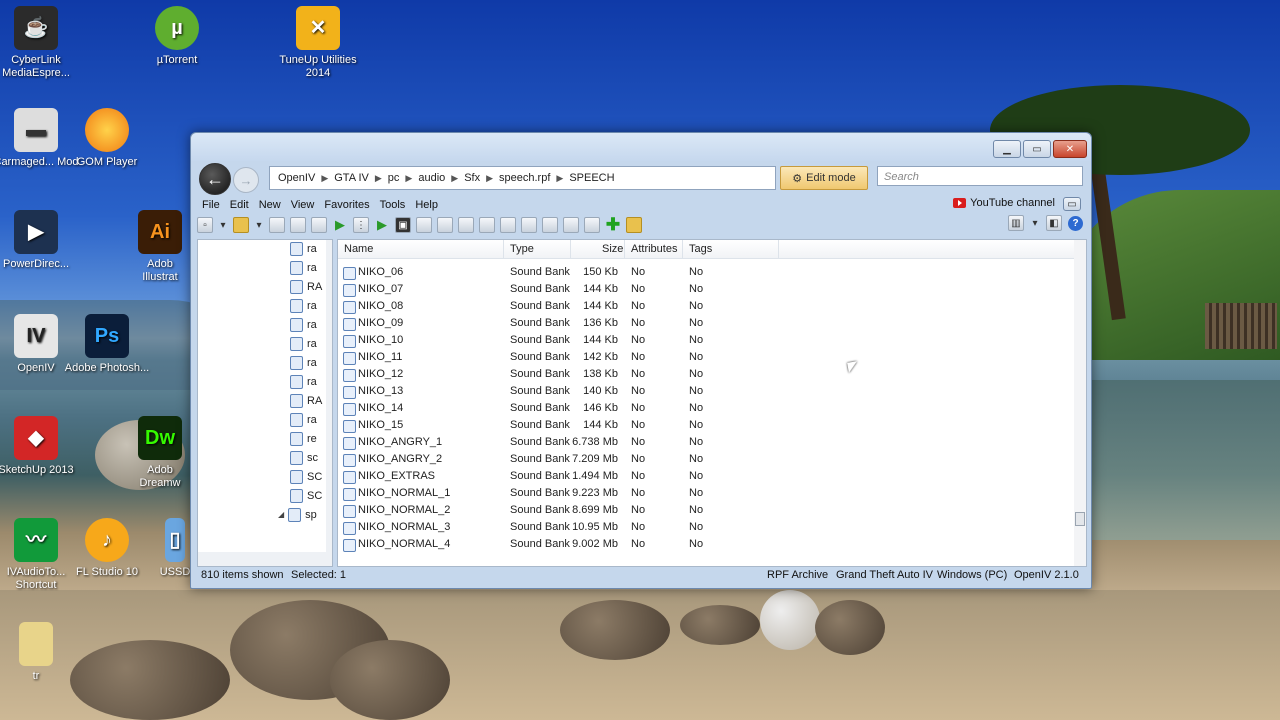 Image resolution: width=1280 pixels, height=720 pixels. What do you see at coordinates (613, 224) in the screenshot?
I see `add-icon: ✚` at bounding box center [613, 224].